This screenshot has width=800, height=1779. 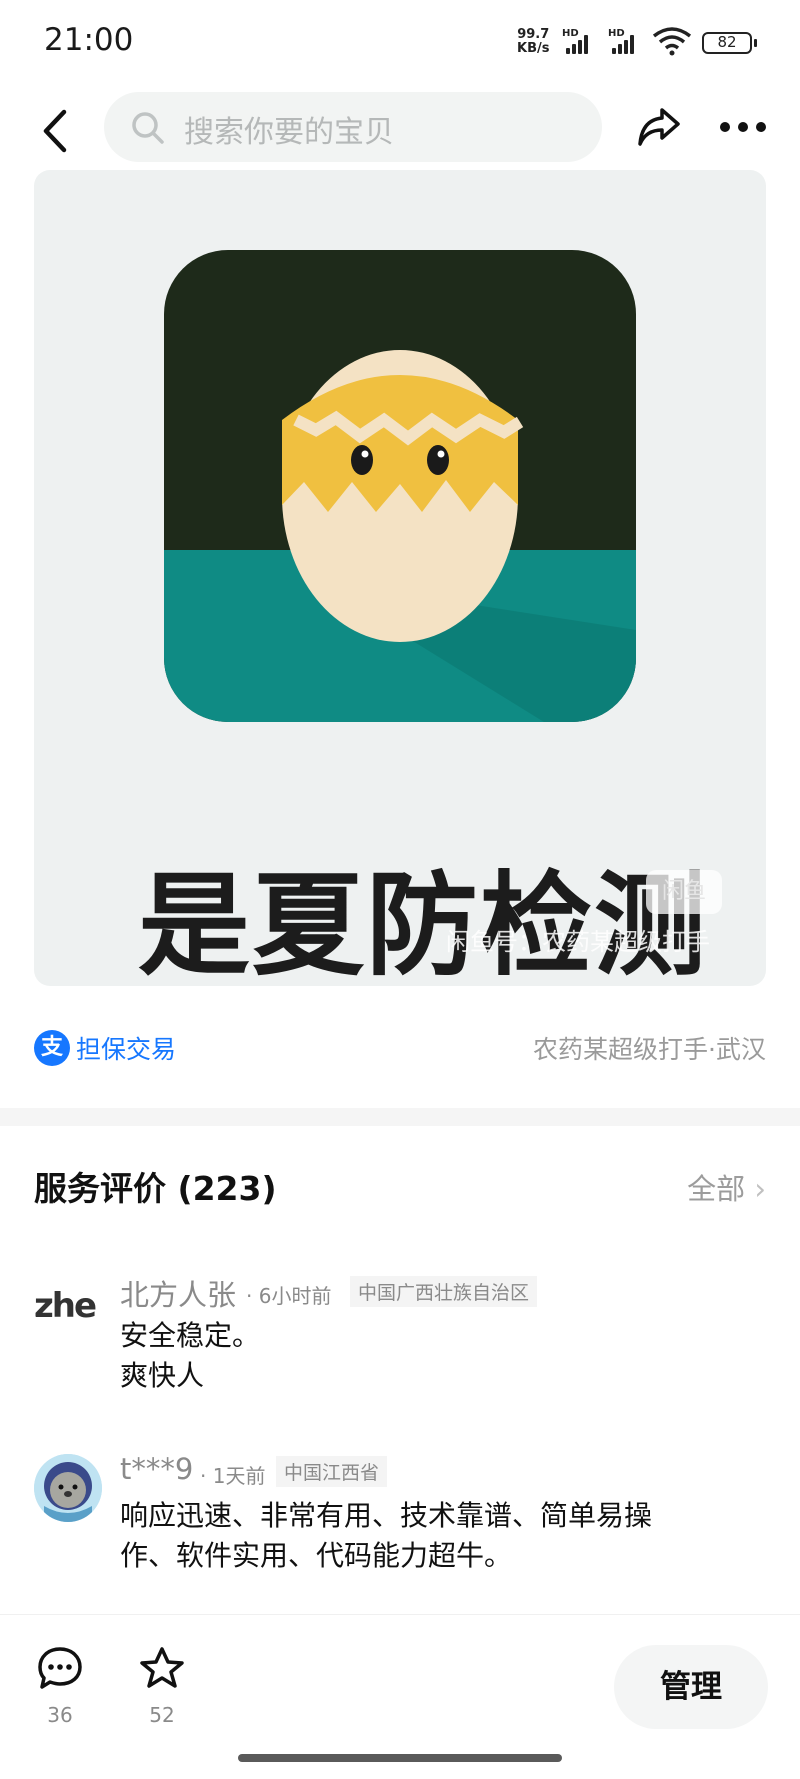 I want to click on reviews-all-link: 全部 ›, so click(x=726, y=1187).